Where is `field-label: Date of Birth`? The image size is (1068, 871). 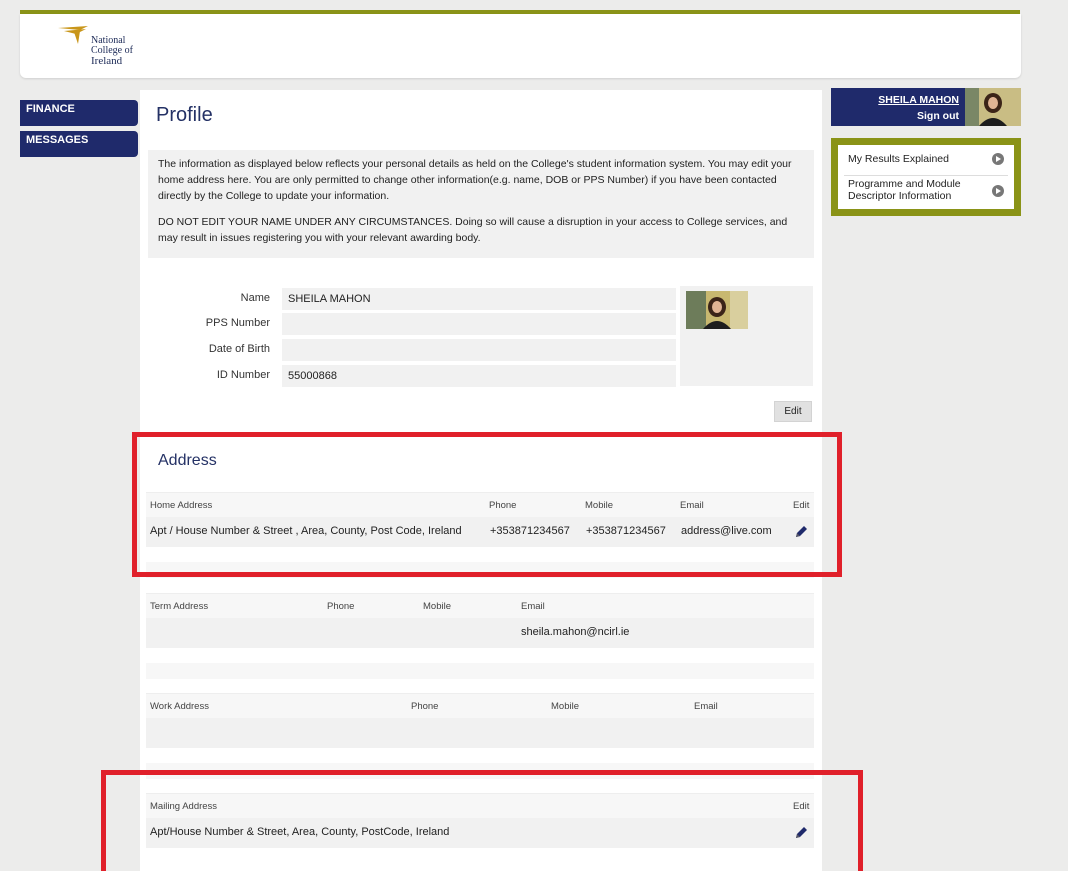 field-label: Date of Birth is located at coordinates (239, 349).